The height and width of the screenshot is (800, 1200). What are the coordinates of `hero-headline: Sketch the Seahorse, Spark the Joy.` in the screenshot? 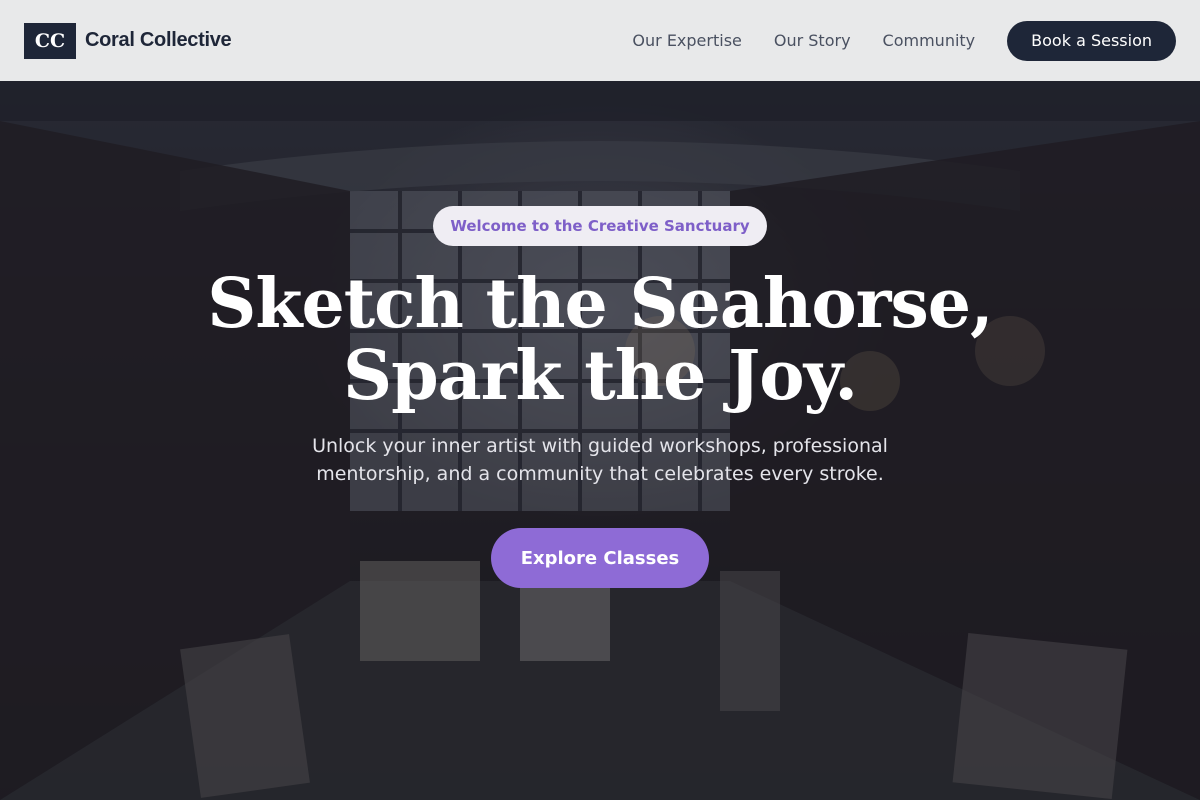 It's located at (600, 340).